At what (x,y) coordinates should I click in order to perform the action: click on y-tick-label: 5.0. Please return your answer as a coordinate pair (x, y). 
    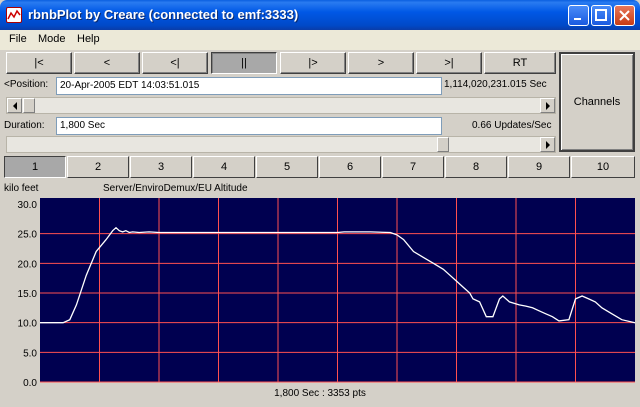
    Looking at the image, I should click on (30, 353).